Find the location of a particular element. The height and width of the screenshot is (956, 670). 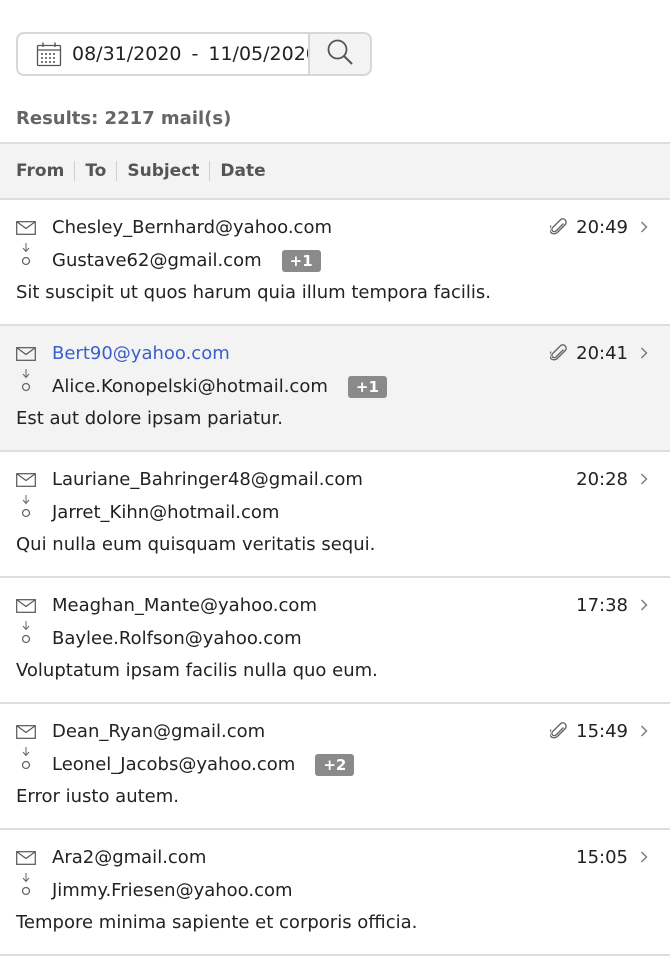

mail-time: 17:38 is located at coordinates (602, 605).